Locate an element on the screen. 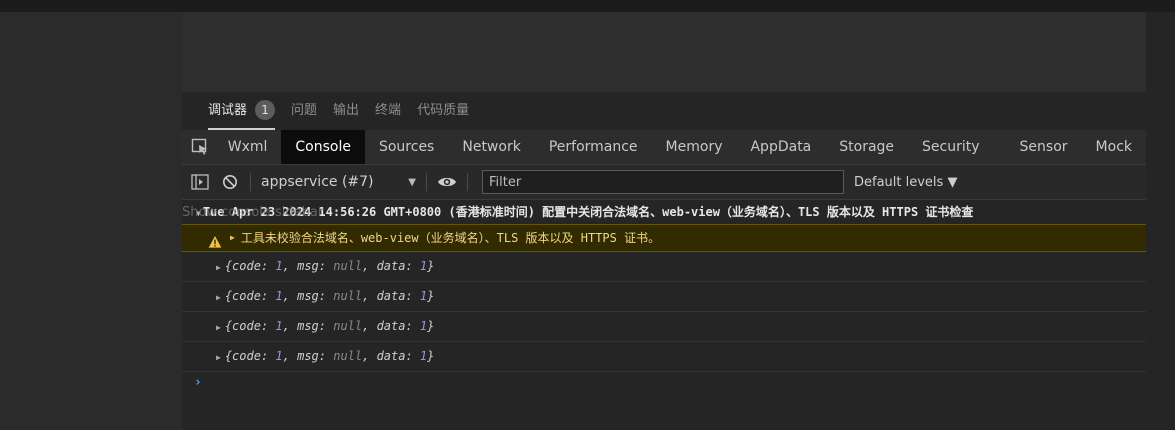 The width and height of the screenshot is (1175, 430). tab-mock: Mock is located at coordinates (1114, 147).